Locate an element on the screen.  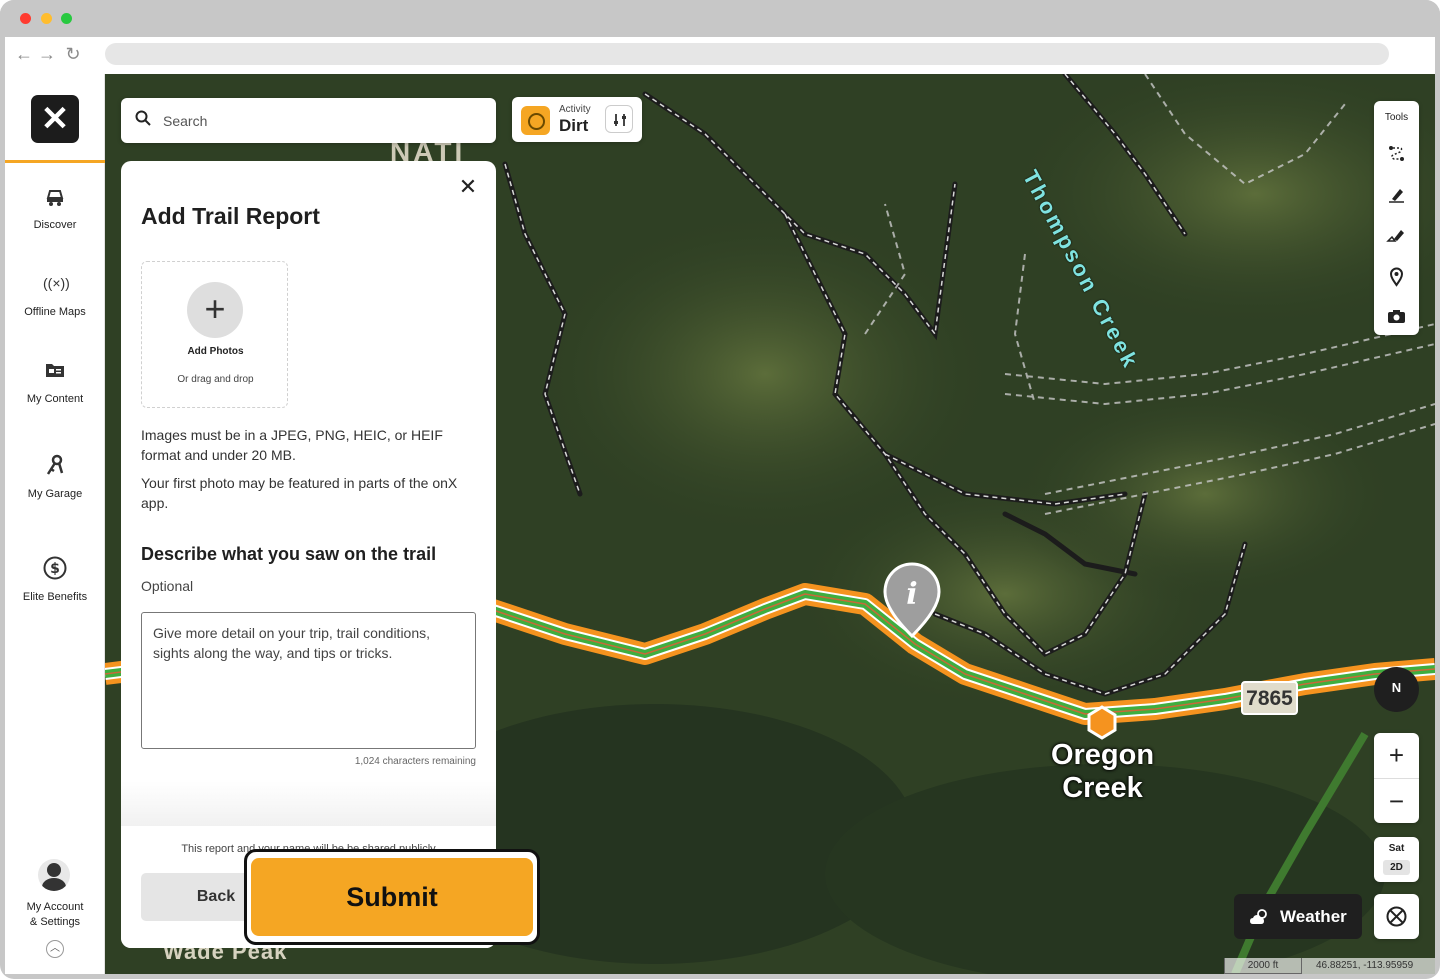
submit-button: Submit is located at coordinates (392, 897).